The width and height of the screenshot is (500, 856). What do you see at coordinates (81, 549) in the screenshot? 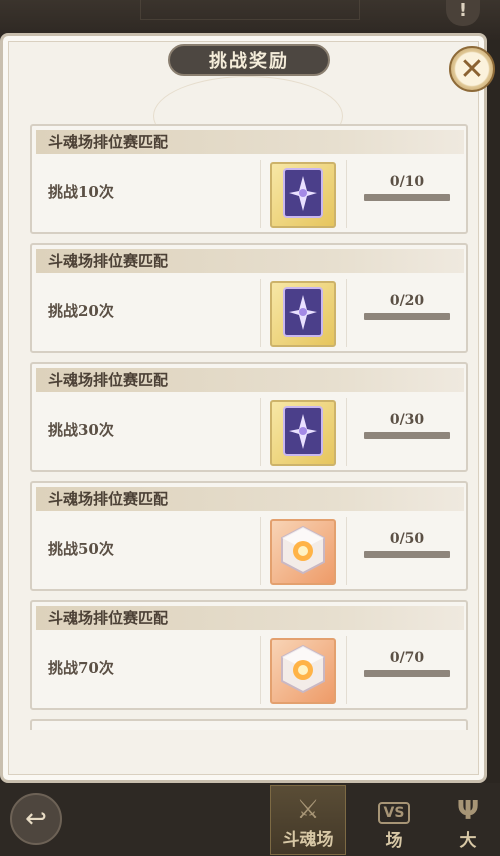
I see `task-description: 挑战50次` at bounding box center [81, 549].